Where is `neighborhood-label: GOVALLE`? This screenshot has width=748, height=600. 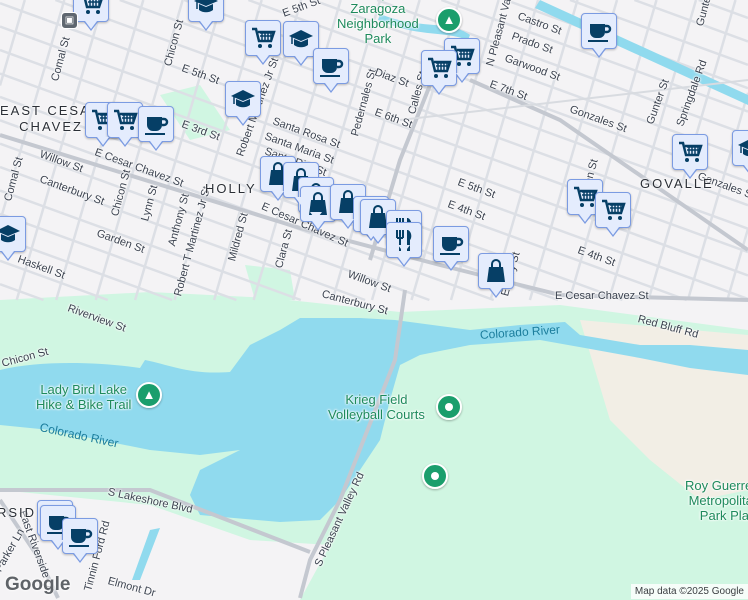
neighborhood-label: GOVALLE is located at coordinates (677, 183).